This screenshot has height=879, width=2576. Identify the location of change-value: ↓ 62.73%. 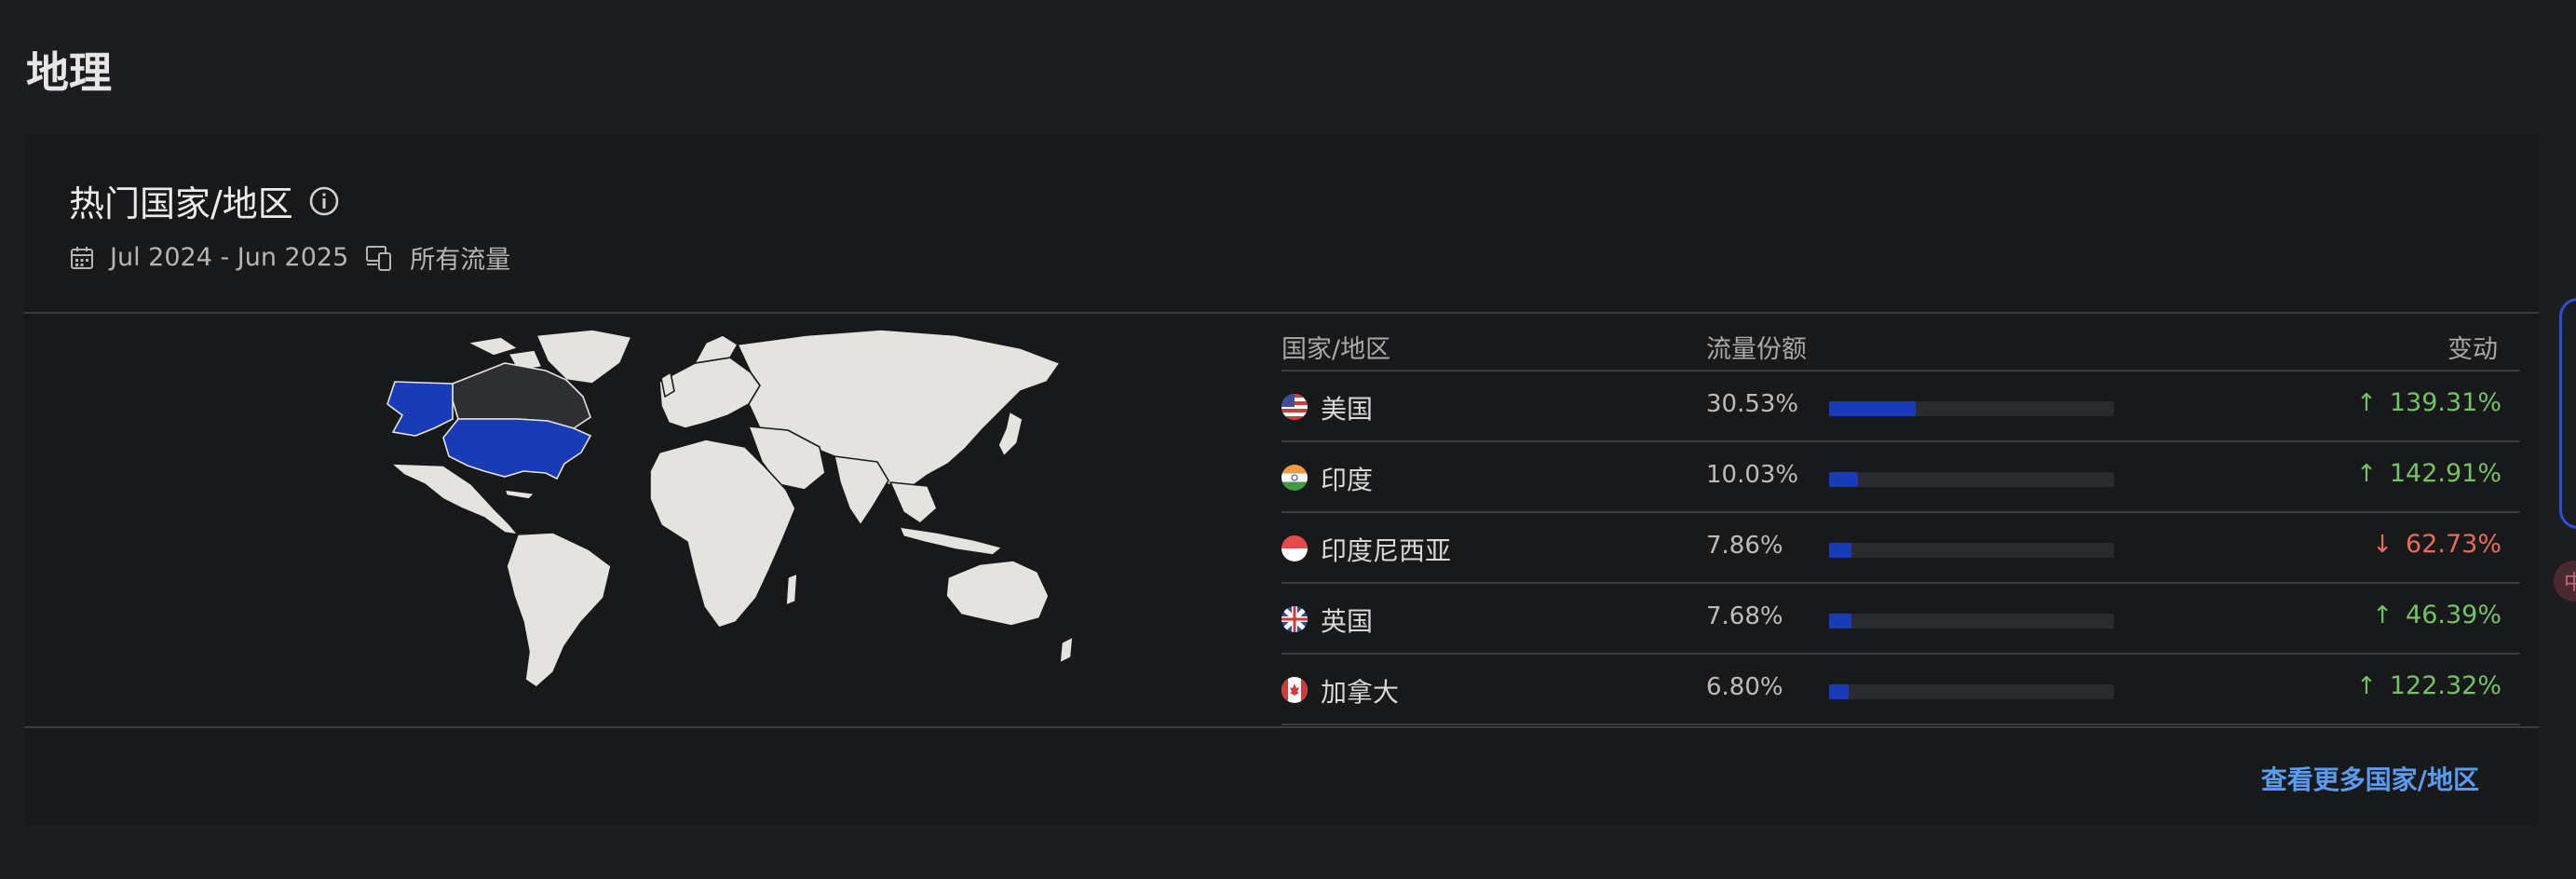
(2436, 544).